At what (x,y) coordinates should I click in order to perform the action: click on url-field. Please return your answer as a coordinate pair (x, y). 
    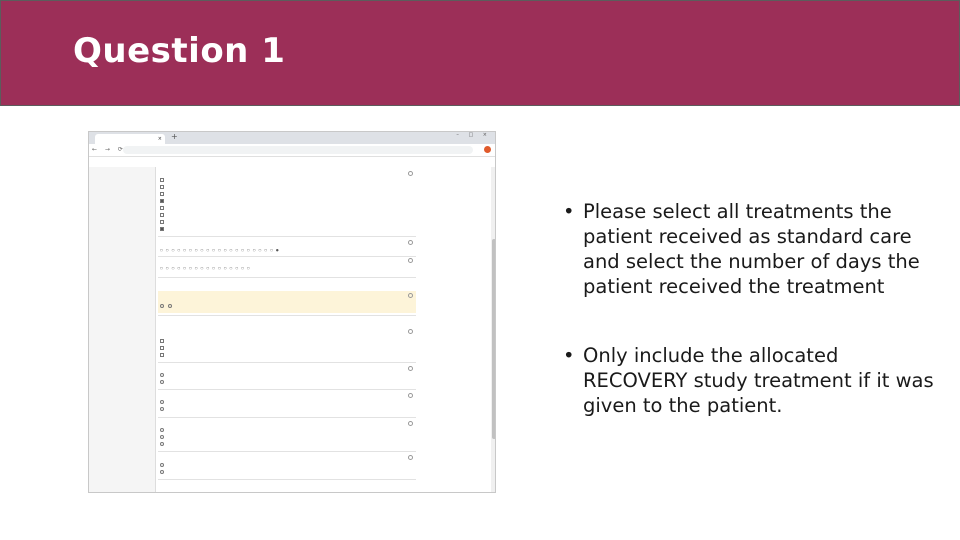
    Looking at the image, I should click on (298, 150).